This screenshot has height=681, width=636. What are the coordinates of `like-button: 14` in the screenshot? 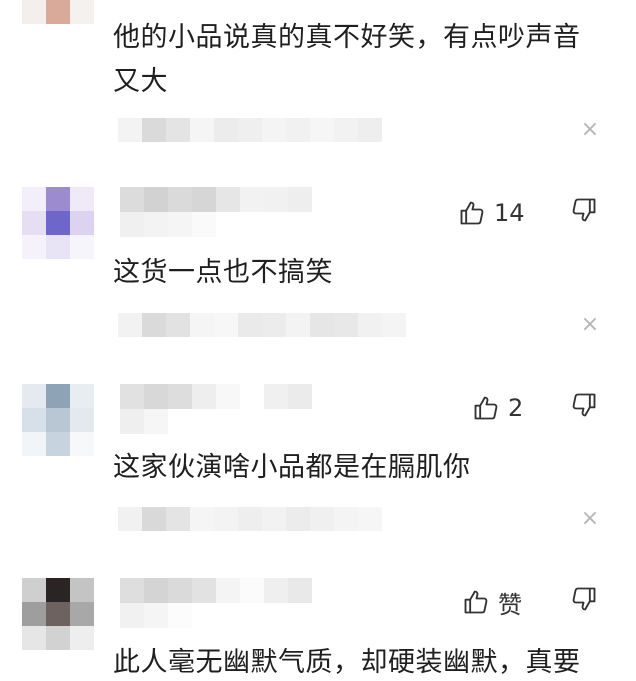 It's located at (491, 213).